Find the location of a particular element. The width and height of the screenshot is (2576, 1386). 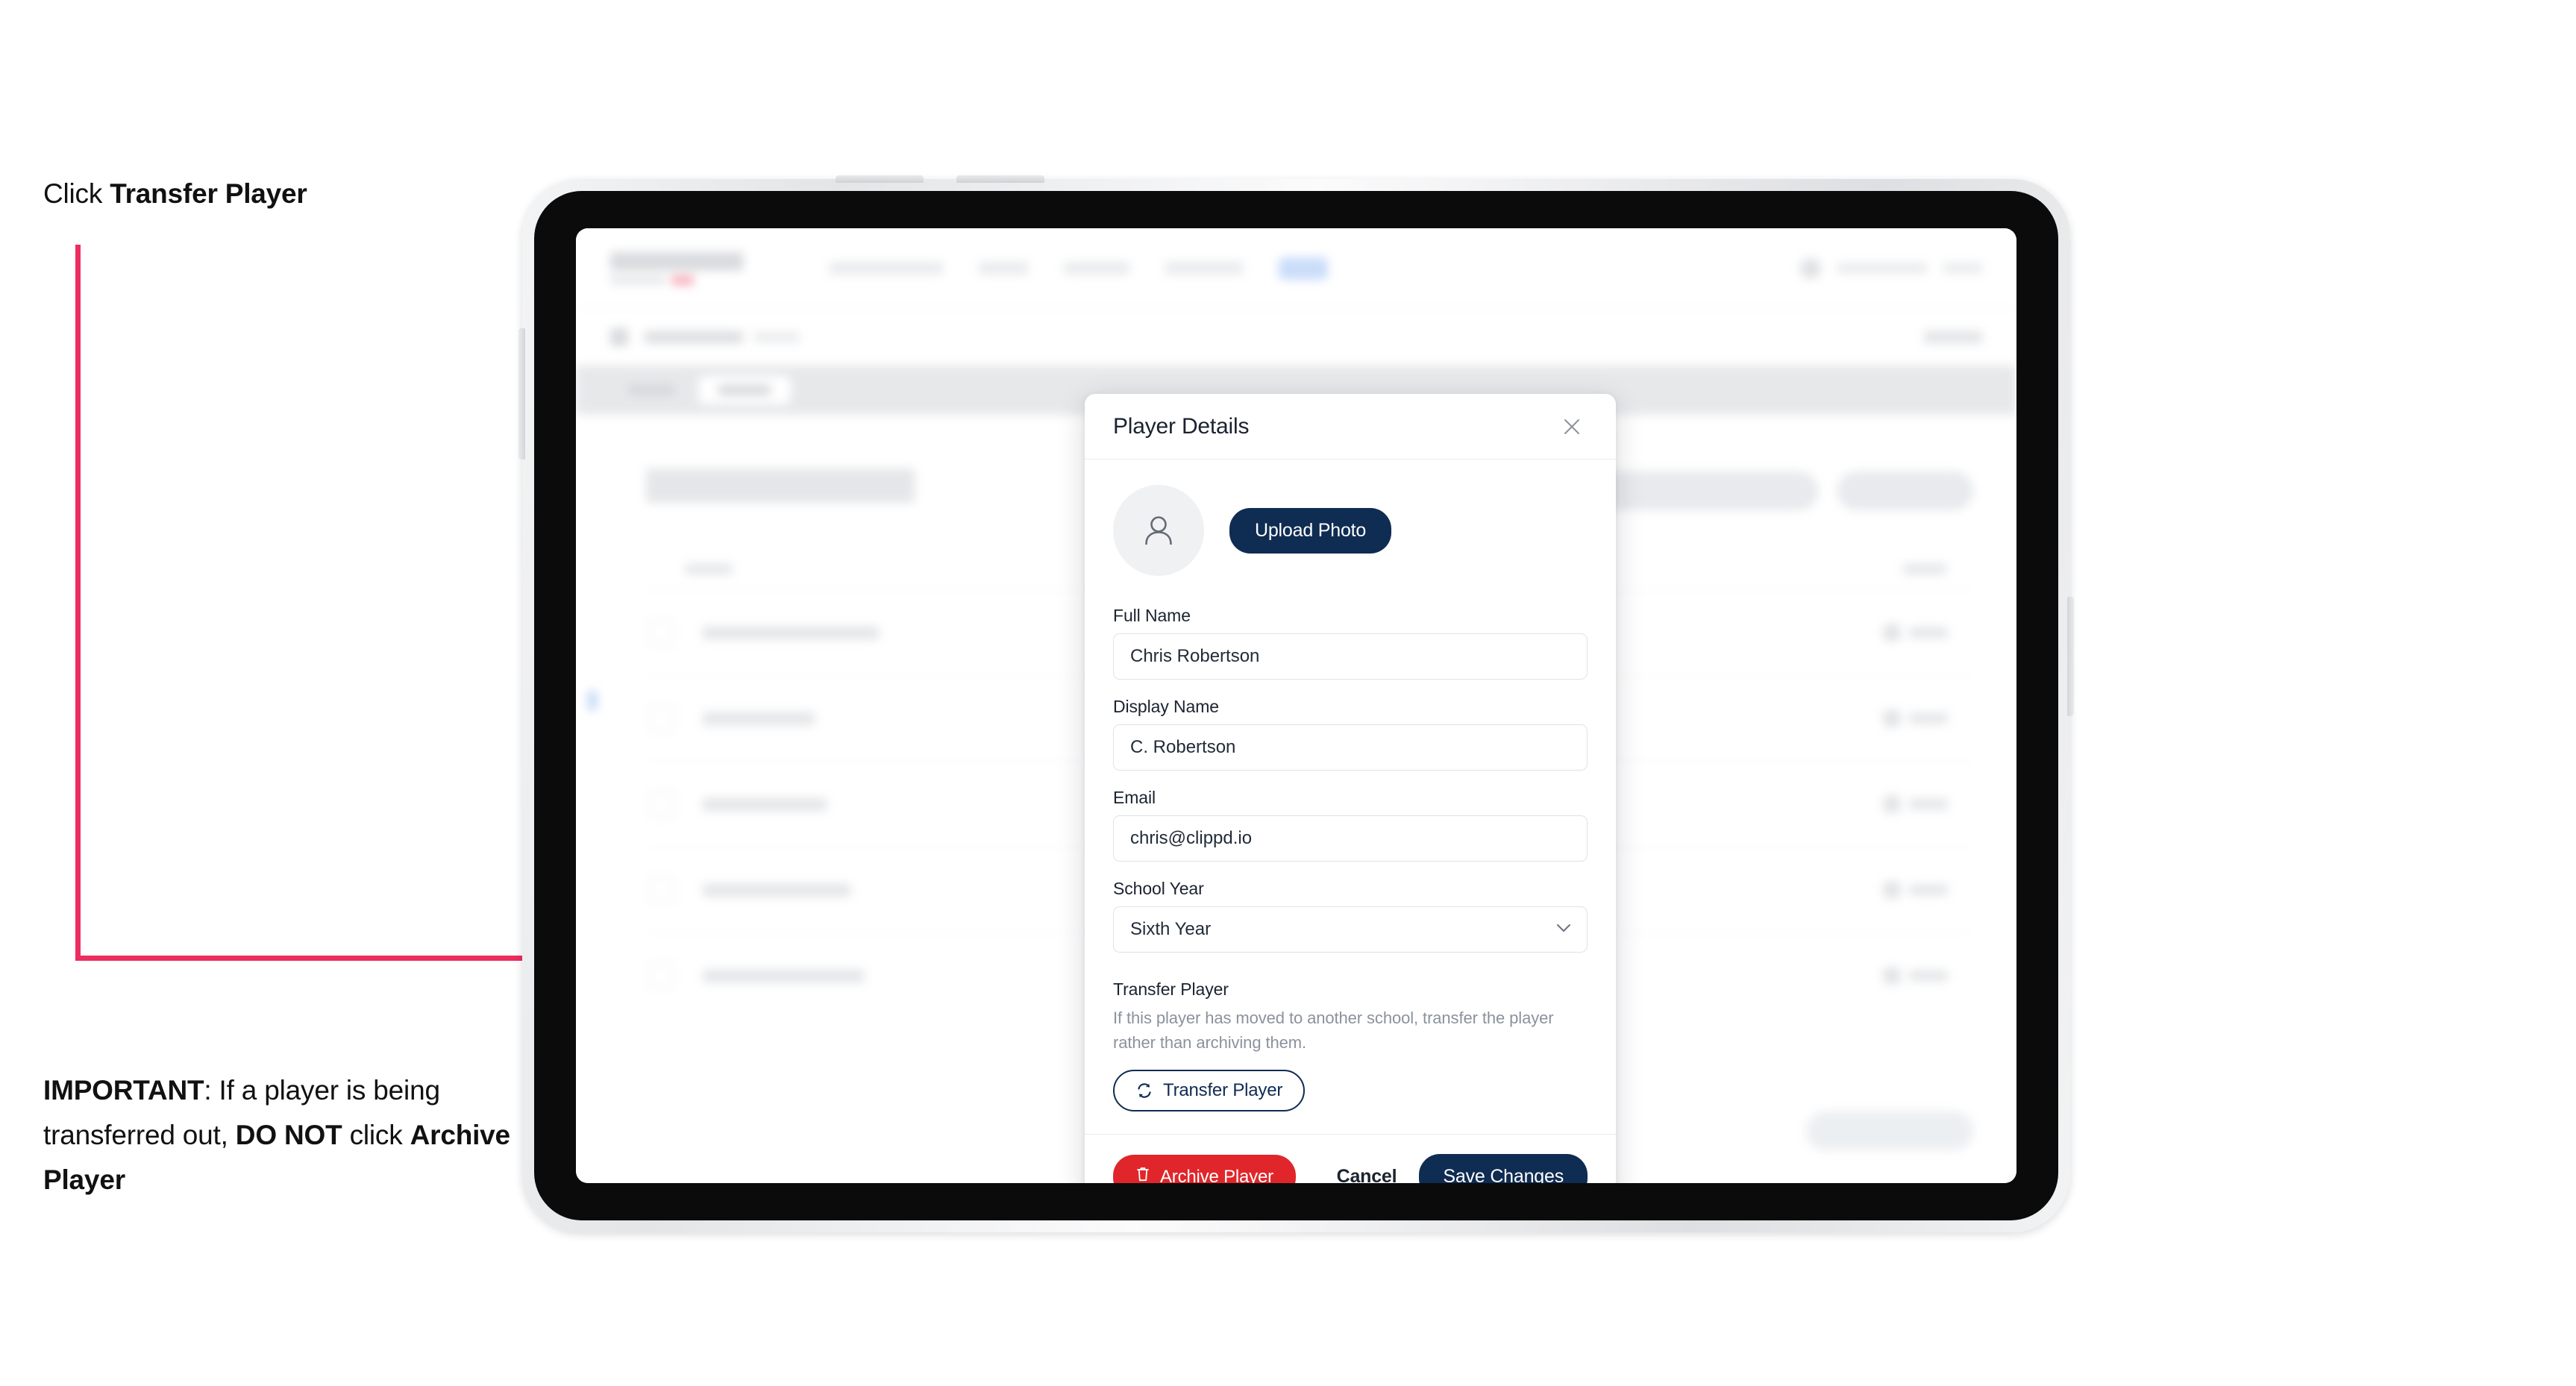

archive-player-button-label: Archive Player is located at coordinates (1216, 1174).